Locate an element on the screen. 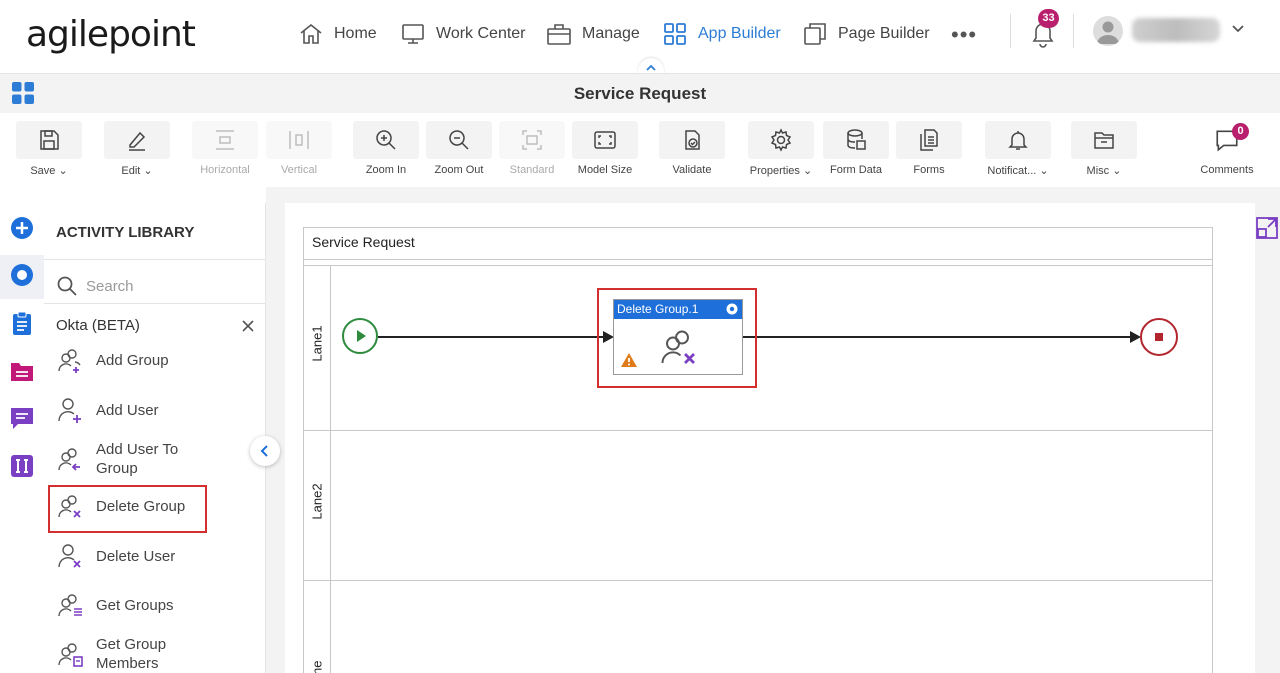 The width and height of the screenshot is (1280, 673). more-menu-icon: ••• is located at coordinates (964, 35).